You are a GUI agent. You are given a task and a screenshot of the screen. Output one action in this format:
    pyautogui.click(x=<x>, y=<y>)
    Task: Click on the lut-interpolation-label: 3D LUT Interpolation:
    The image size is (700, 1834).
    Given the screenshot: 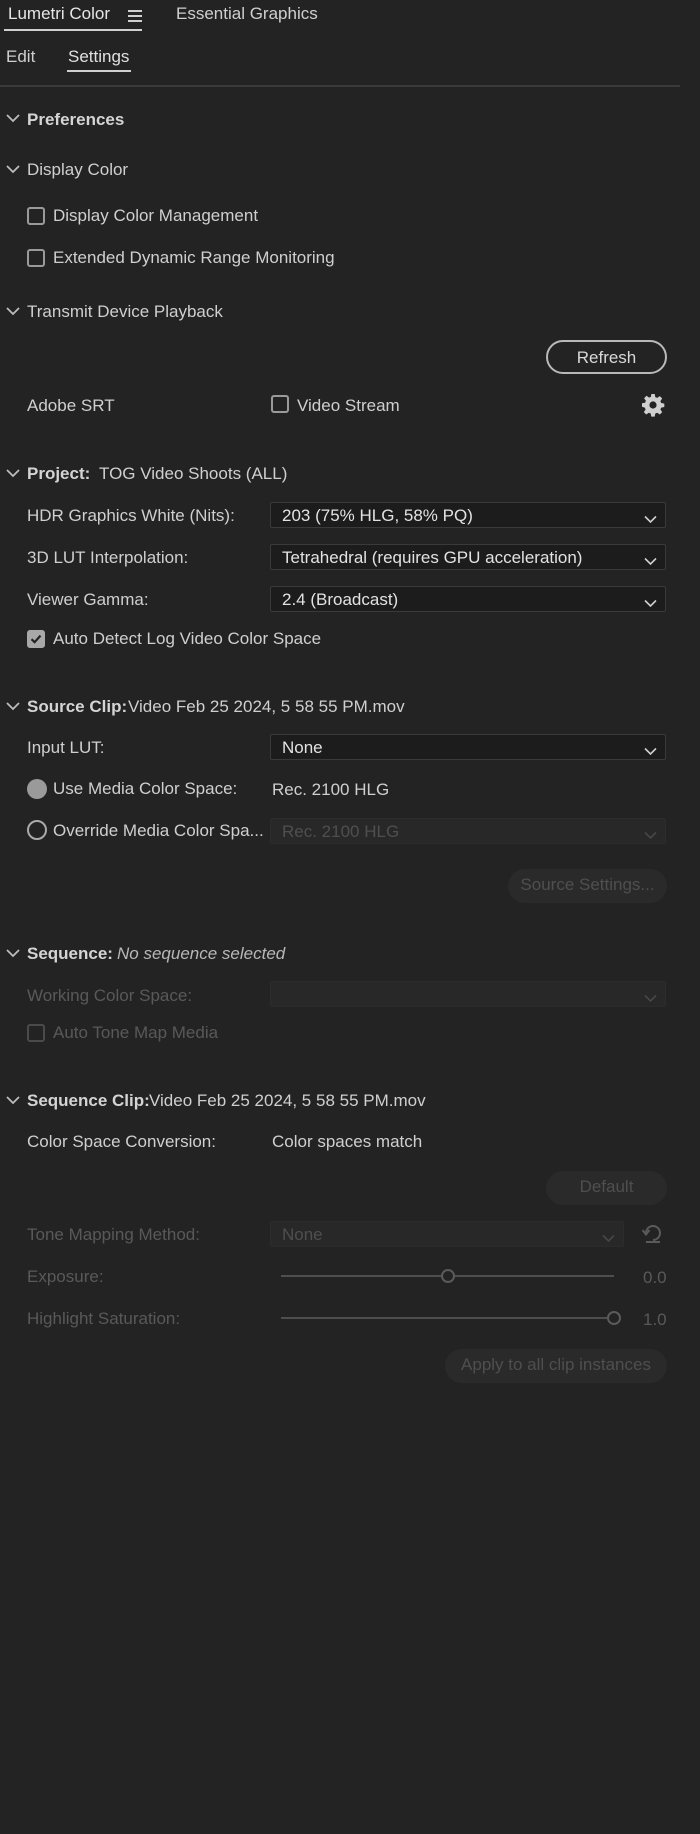 What is the action you would take?
    pyautogui.click(x=108, y=557)
    